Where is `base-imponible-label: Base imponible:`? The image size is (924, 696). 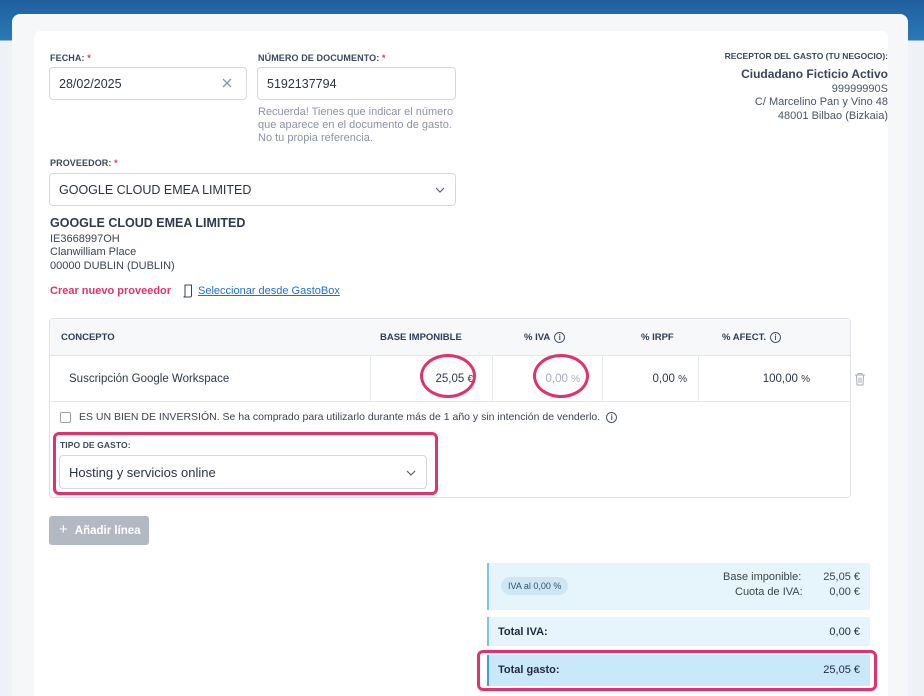 base-imponible-label: Base imponible: is located at coordinates (762, 577).